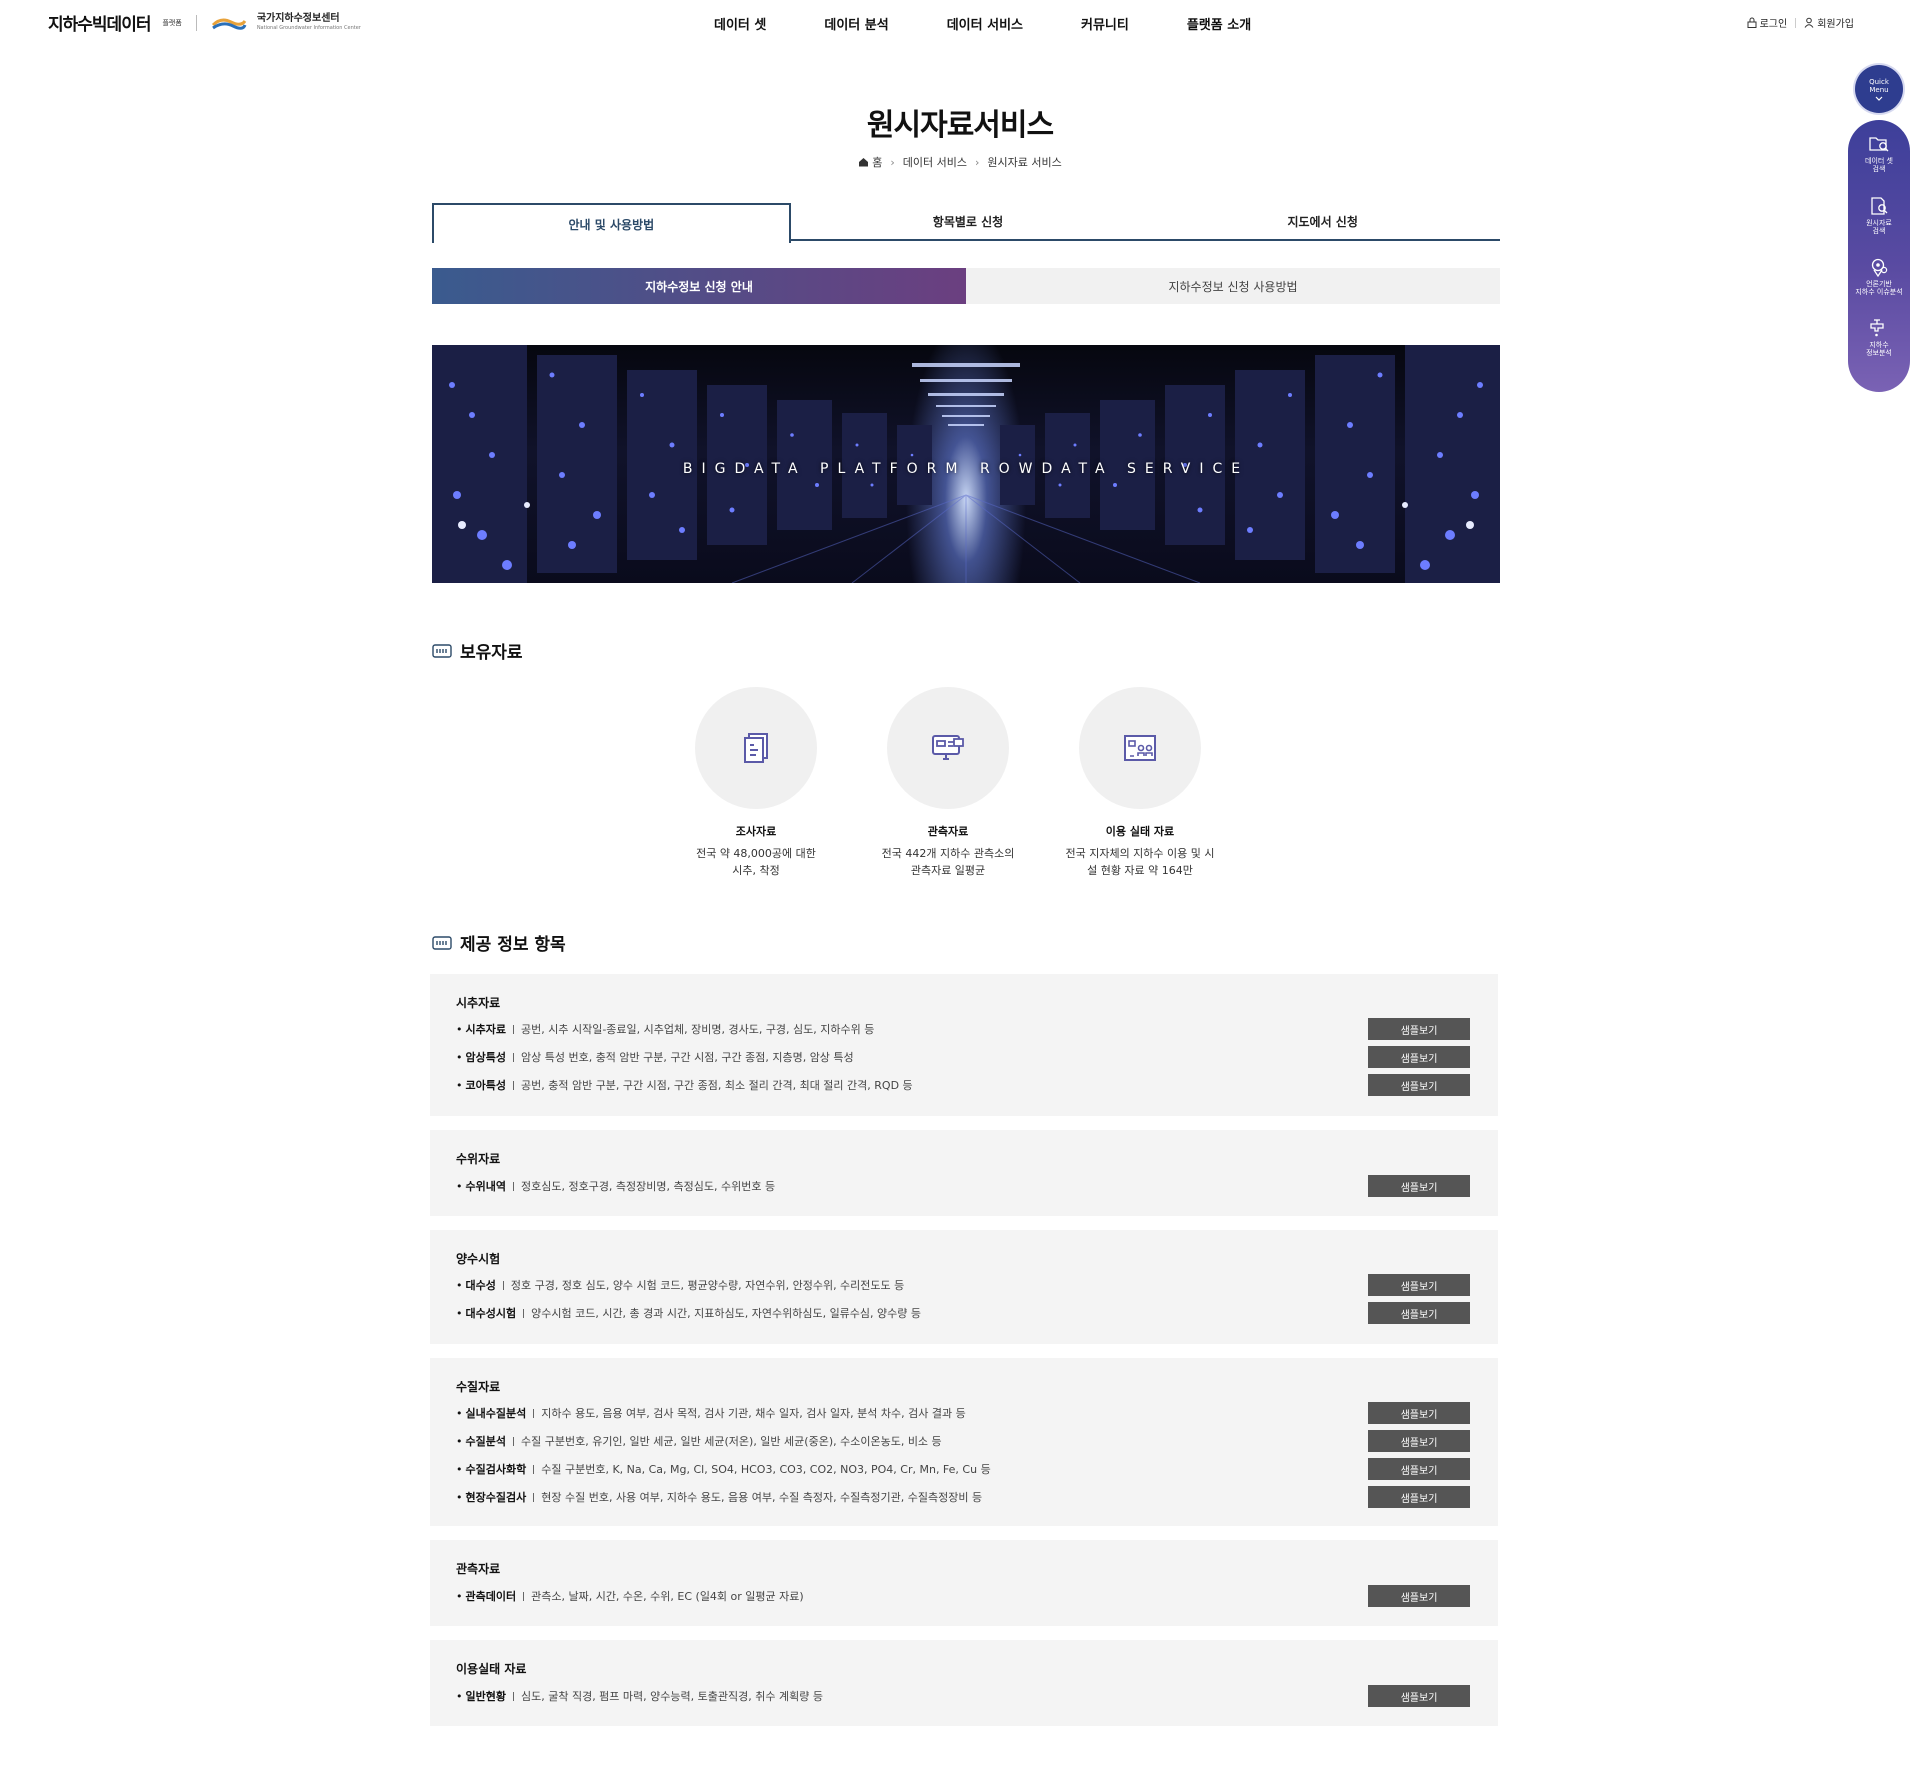 The image size is (1920, 1775). Describe the element at coordinates (740, 23) in the screenshot. I see `nav-dataset: 데이터 셋` at that location.